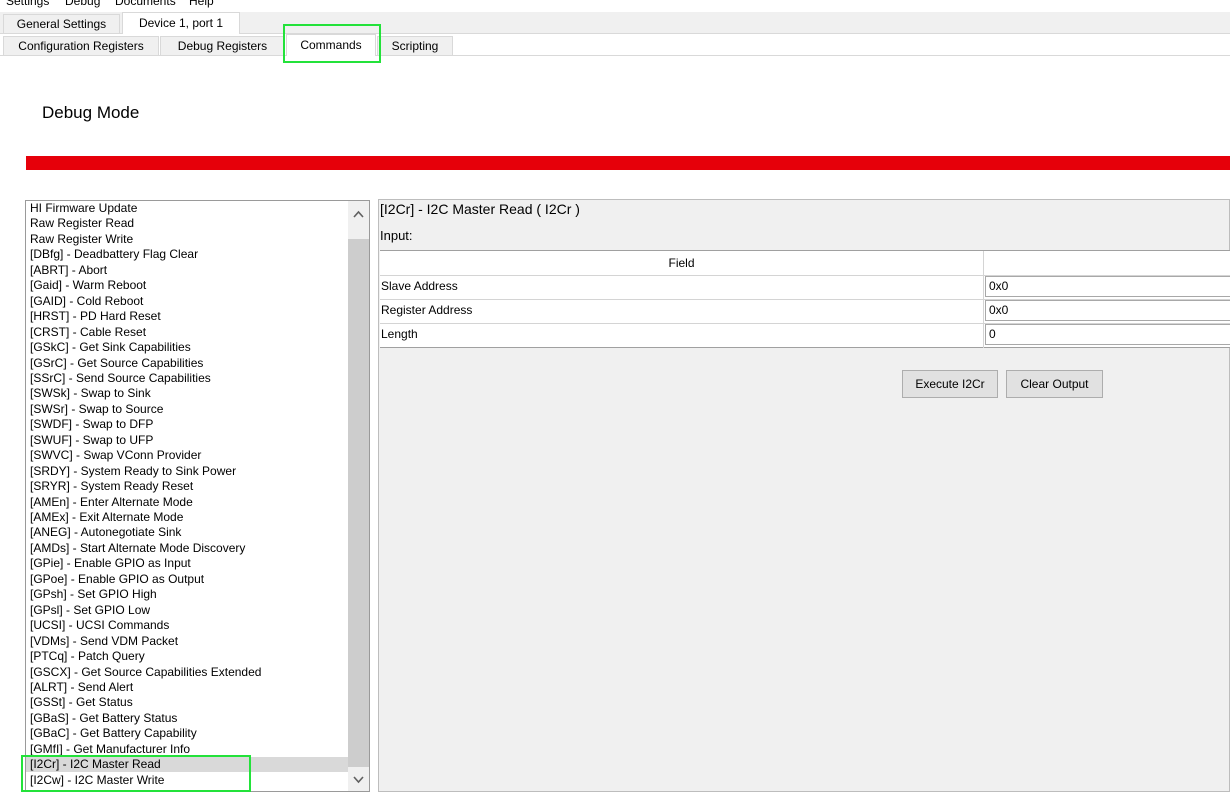 The image size is (1230, 792). I want to click on list-item: [ABRT] - Abort, so click(68, 270).